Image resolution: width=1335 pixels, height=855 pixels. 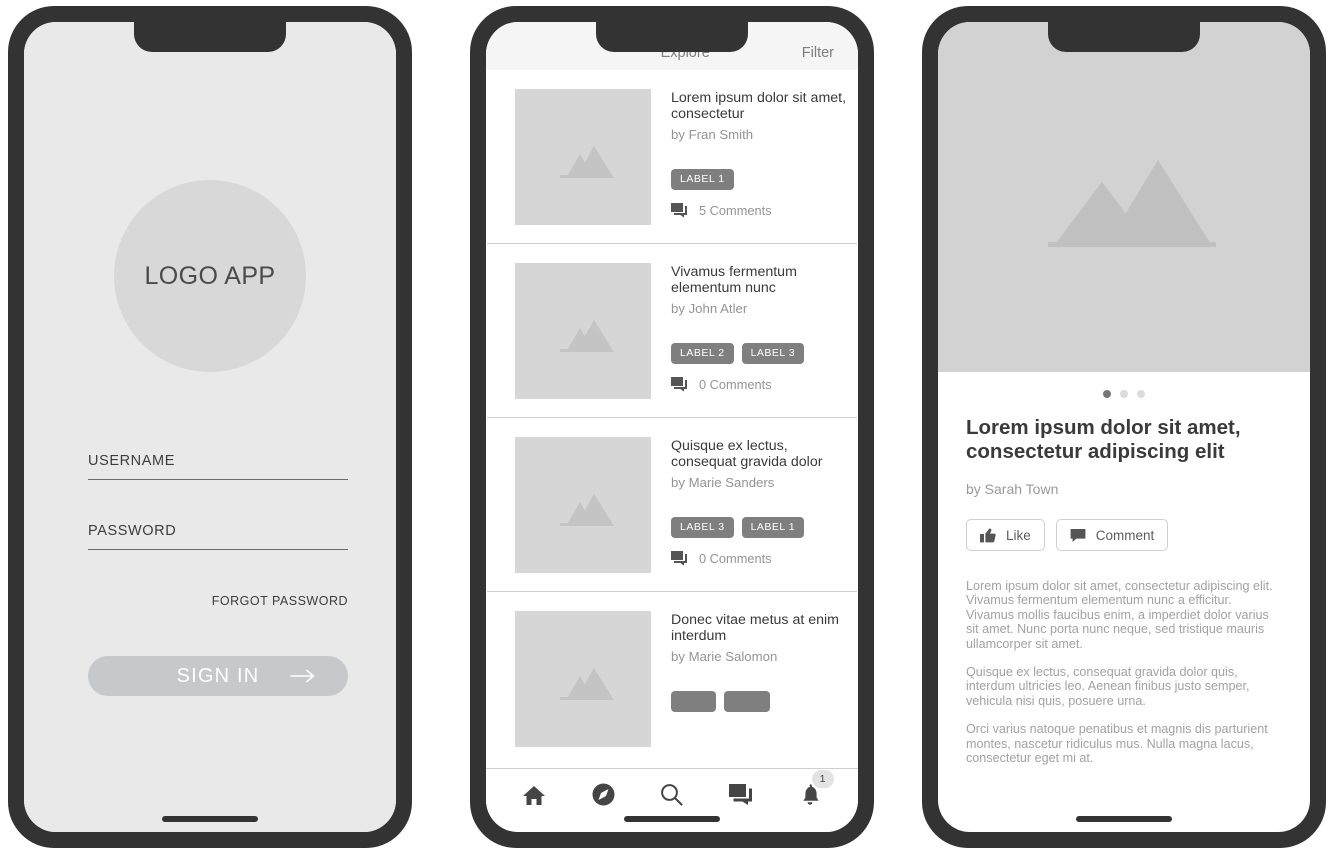 I want to click on nav-messages, so click(x=740, y=794).